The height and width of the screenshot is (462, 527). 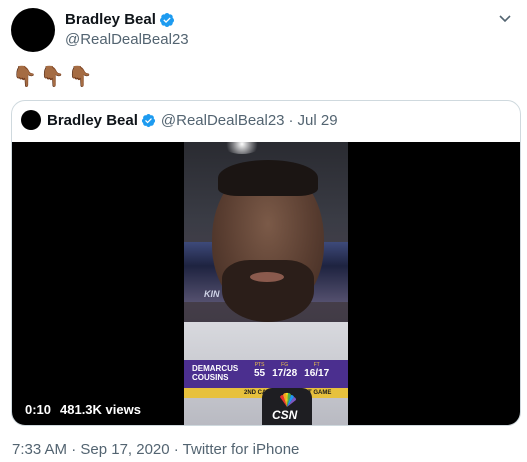 What do you see at coordinates (223, 120) in the screenshot?
I see `quoted-author-handle: @RealDealBeal23` at bounding box center [223, 120].